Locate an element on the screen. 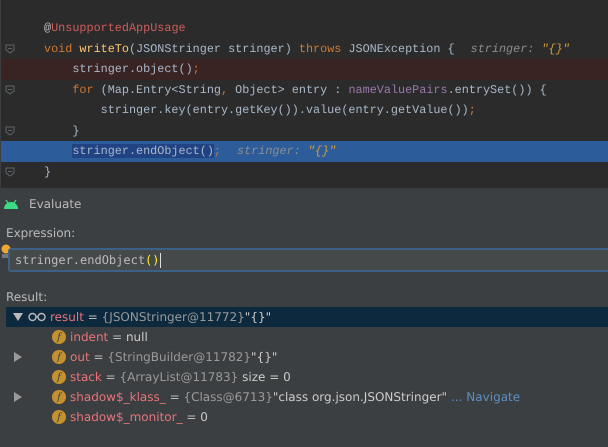 This screenshot has width=608, height=447. code-line: for (Map.Entry<String, Object> entry : nameValuePairs.entrySet()) { is located at coordinates (309, 89).